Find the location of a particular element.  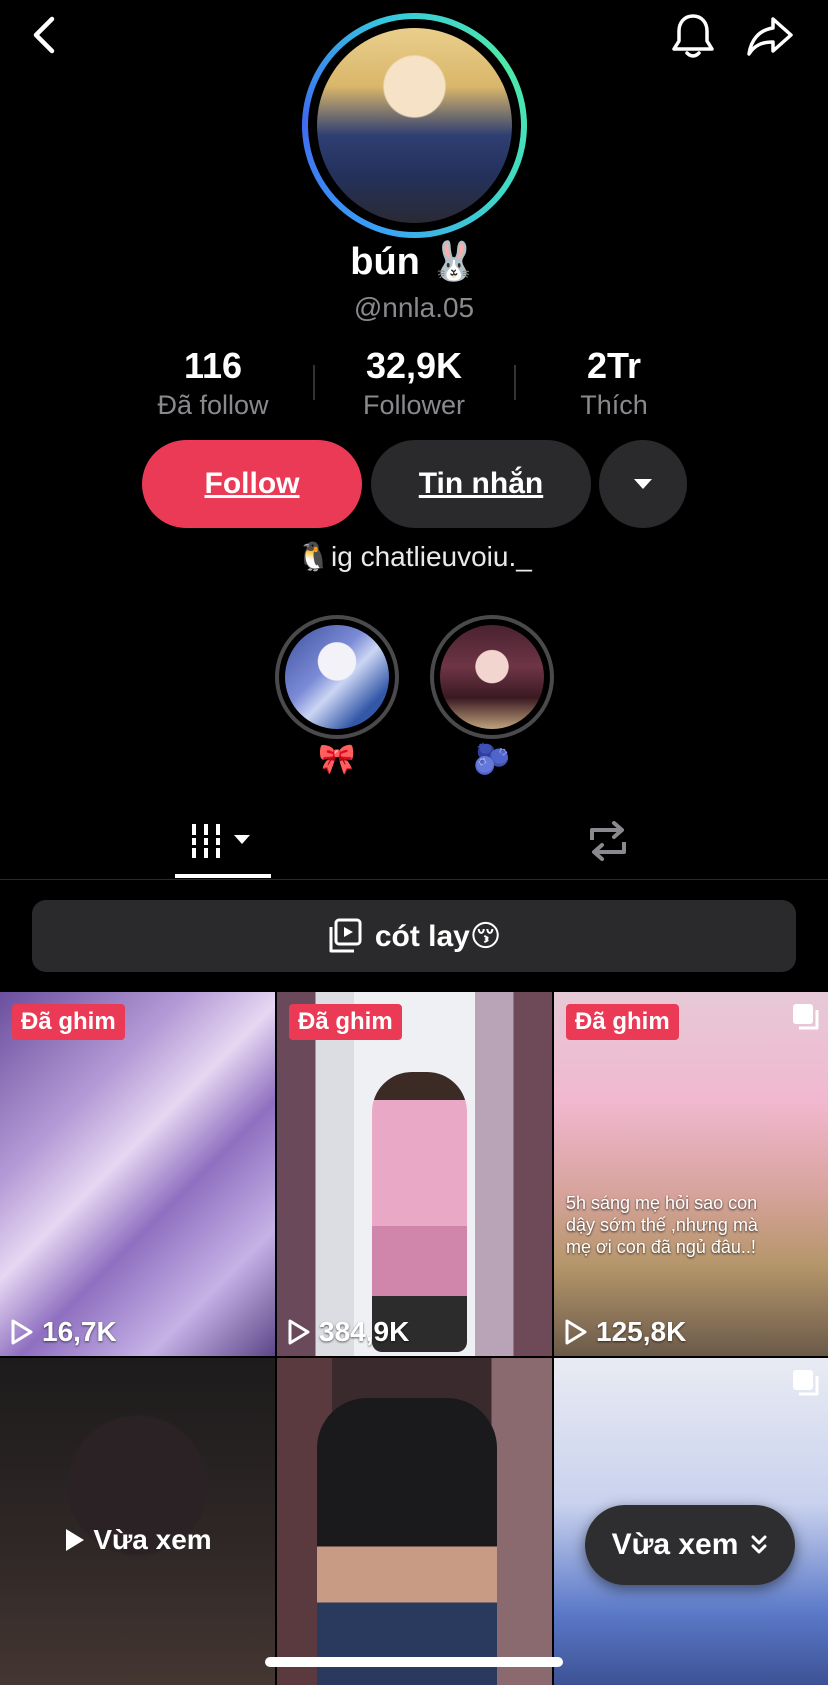

video-tile: Vừa xem is located at coordinates (137, 1521).